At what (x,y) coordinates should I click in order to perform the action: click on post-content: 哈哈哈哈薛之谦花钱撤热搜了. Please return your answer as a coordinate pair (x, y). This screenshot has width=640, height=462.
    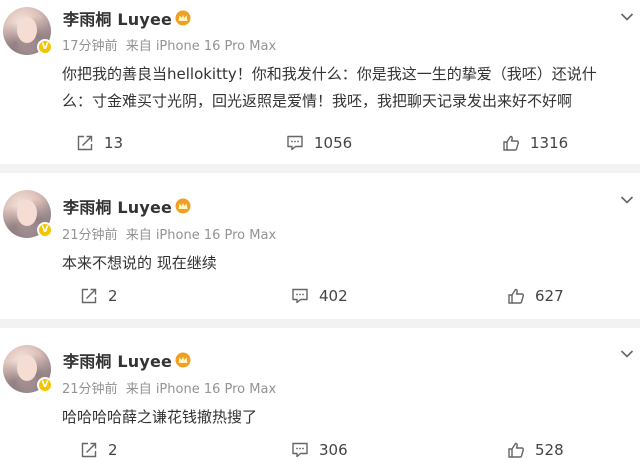
    Looking at the image, I should click on (347, 417).